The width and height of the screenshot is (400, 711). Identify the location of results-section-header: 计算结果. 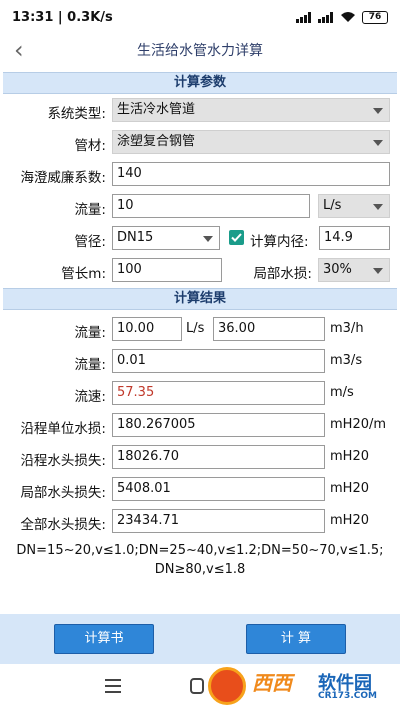
(200, 299).